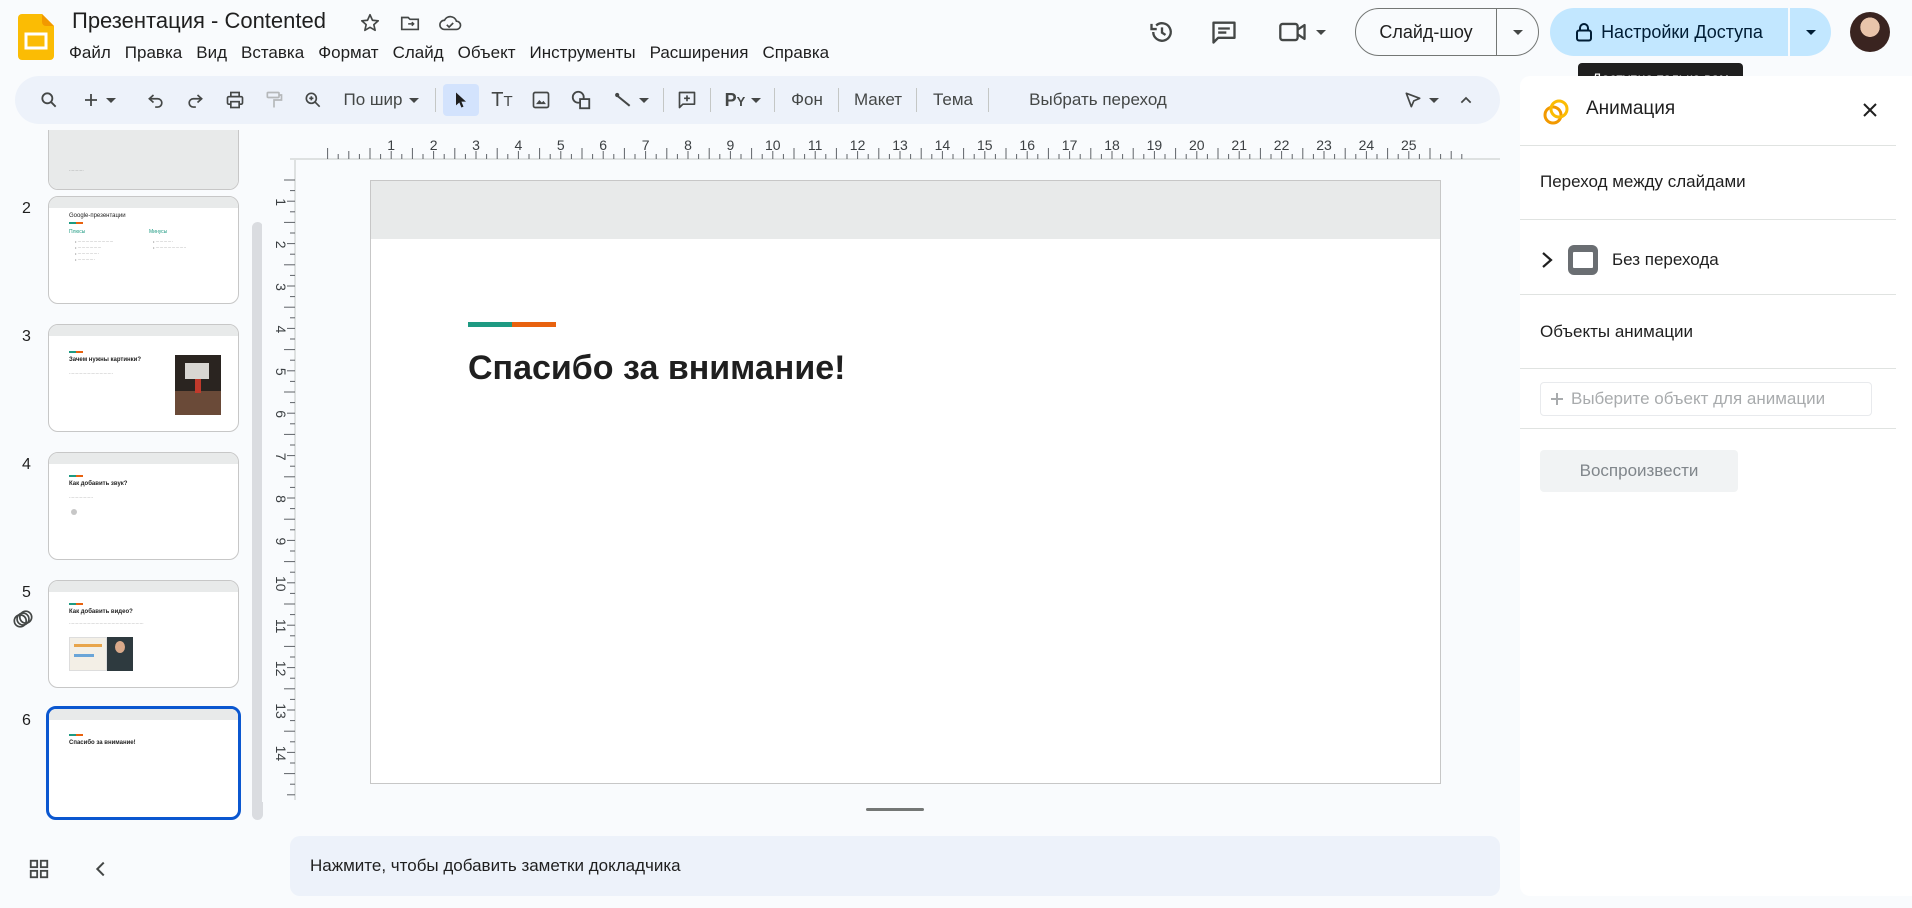 Image resolution: width=1912 pixels, height=908 pixels. What do you see at coordinates (905, 210) in the screenshot?
I see `slide-header-band` at bounding box center [905, 210].